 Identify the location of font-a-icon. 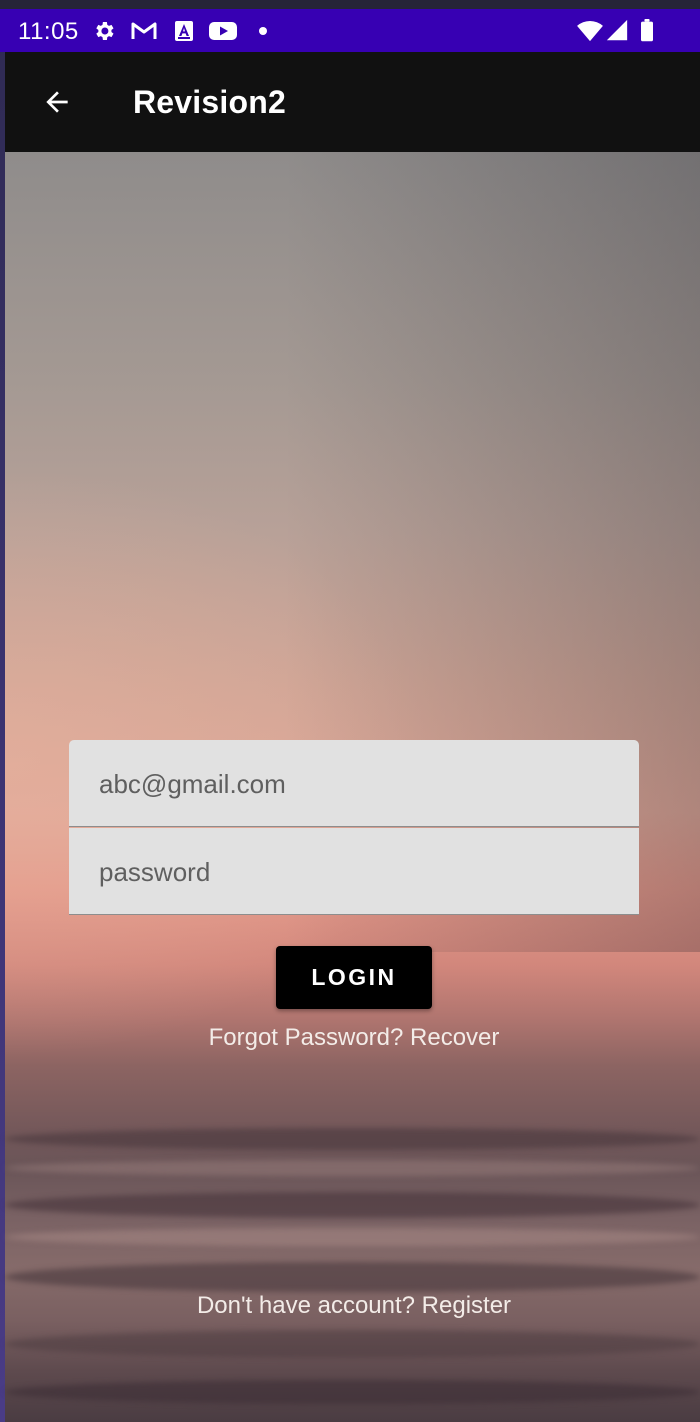
(184, 31).